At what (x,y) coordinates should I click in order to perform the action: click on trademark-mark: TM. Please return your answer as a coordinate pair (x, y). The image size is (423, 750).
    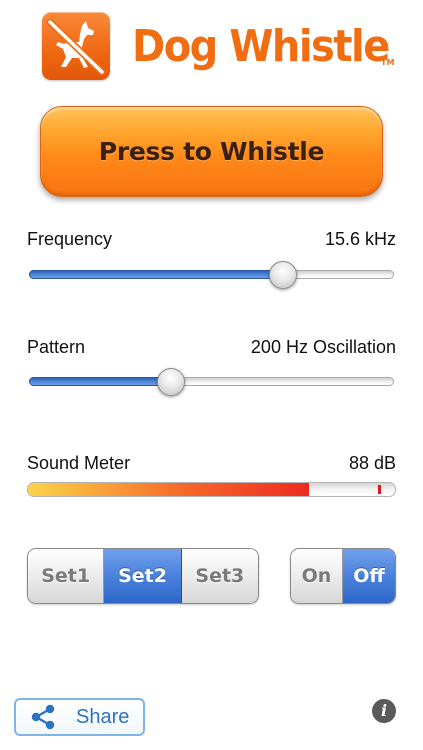
    Looking at the image, I should click on (388, 62).